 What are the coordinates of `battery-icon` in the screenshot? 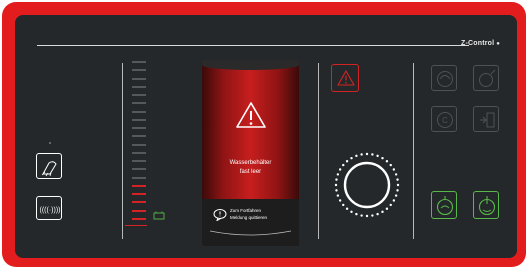 It's located at (159, 215).